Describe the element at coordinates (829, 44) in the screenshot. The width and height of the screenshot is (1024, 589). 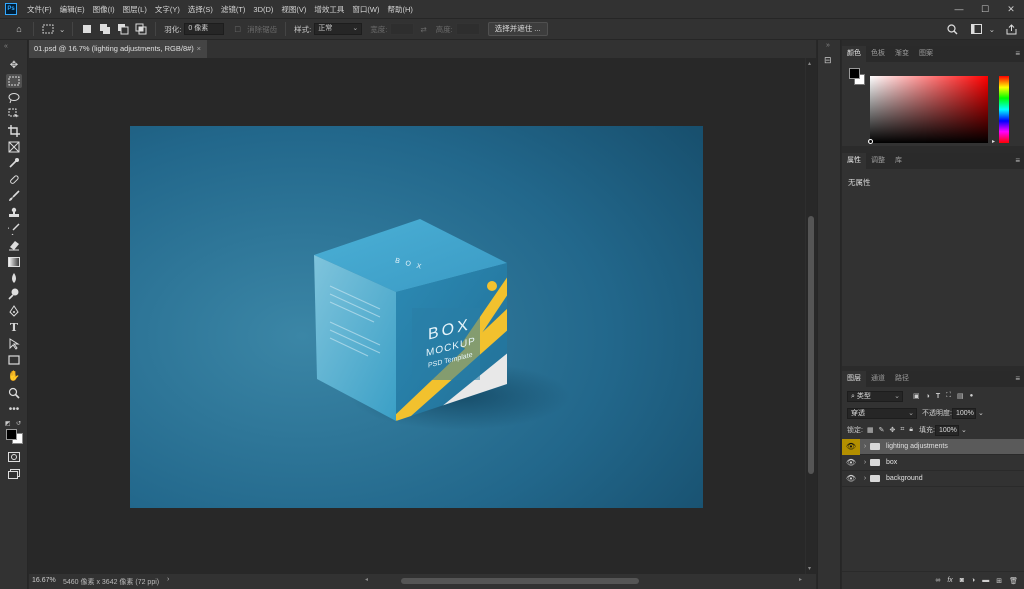
I see `dock-expand-icon: »` at that location.